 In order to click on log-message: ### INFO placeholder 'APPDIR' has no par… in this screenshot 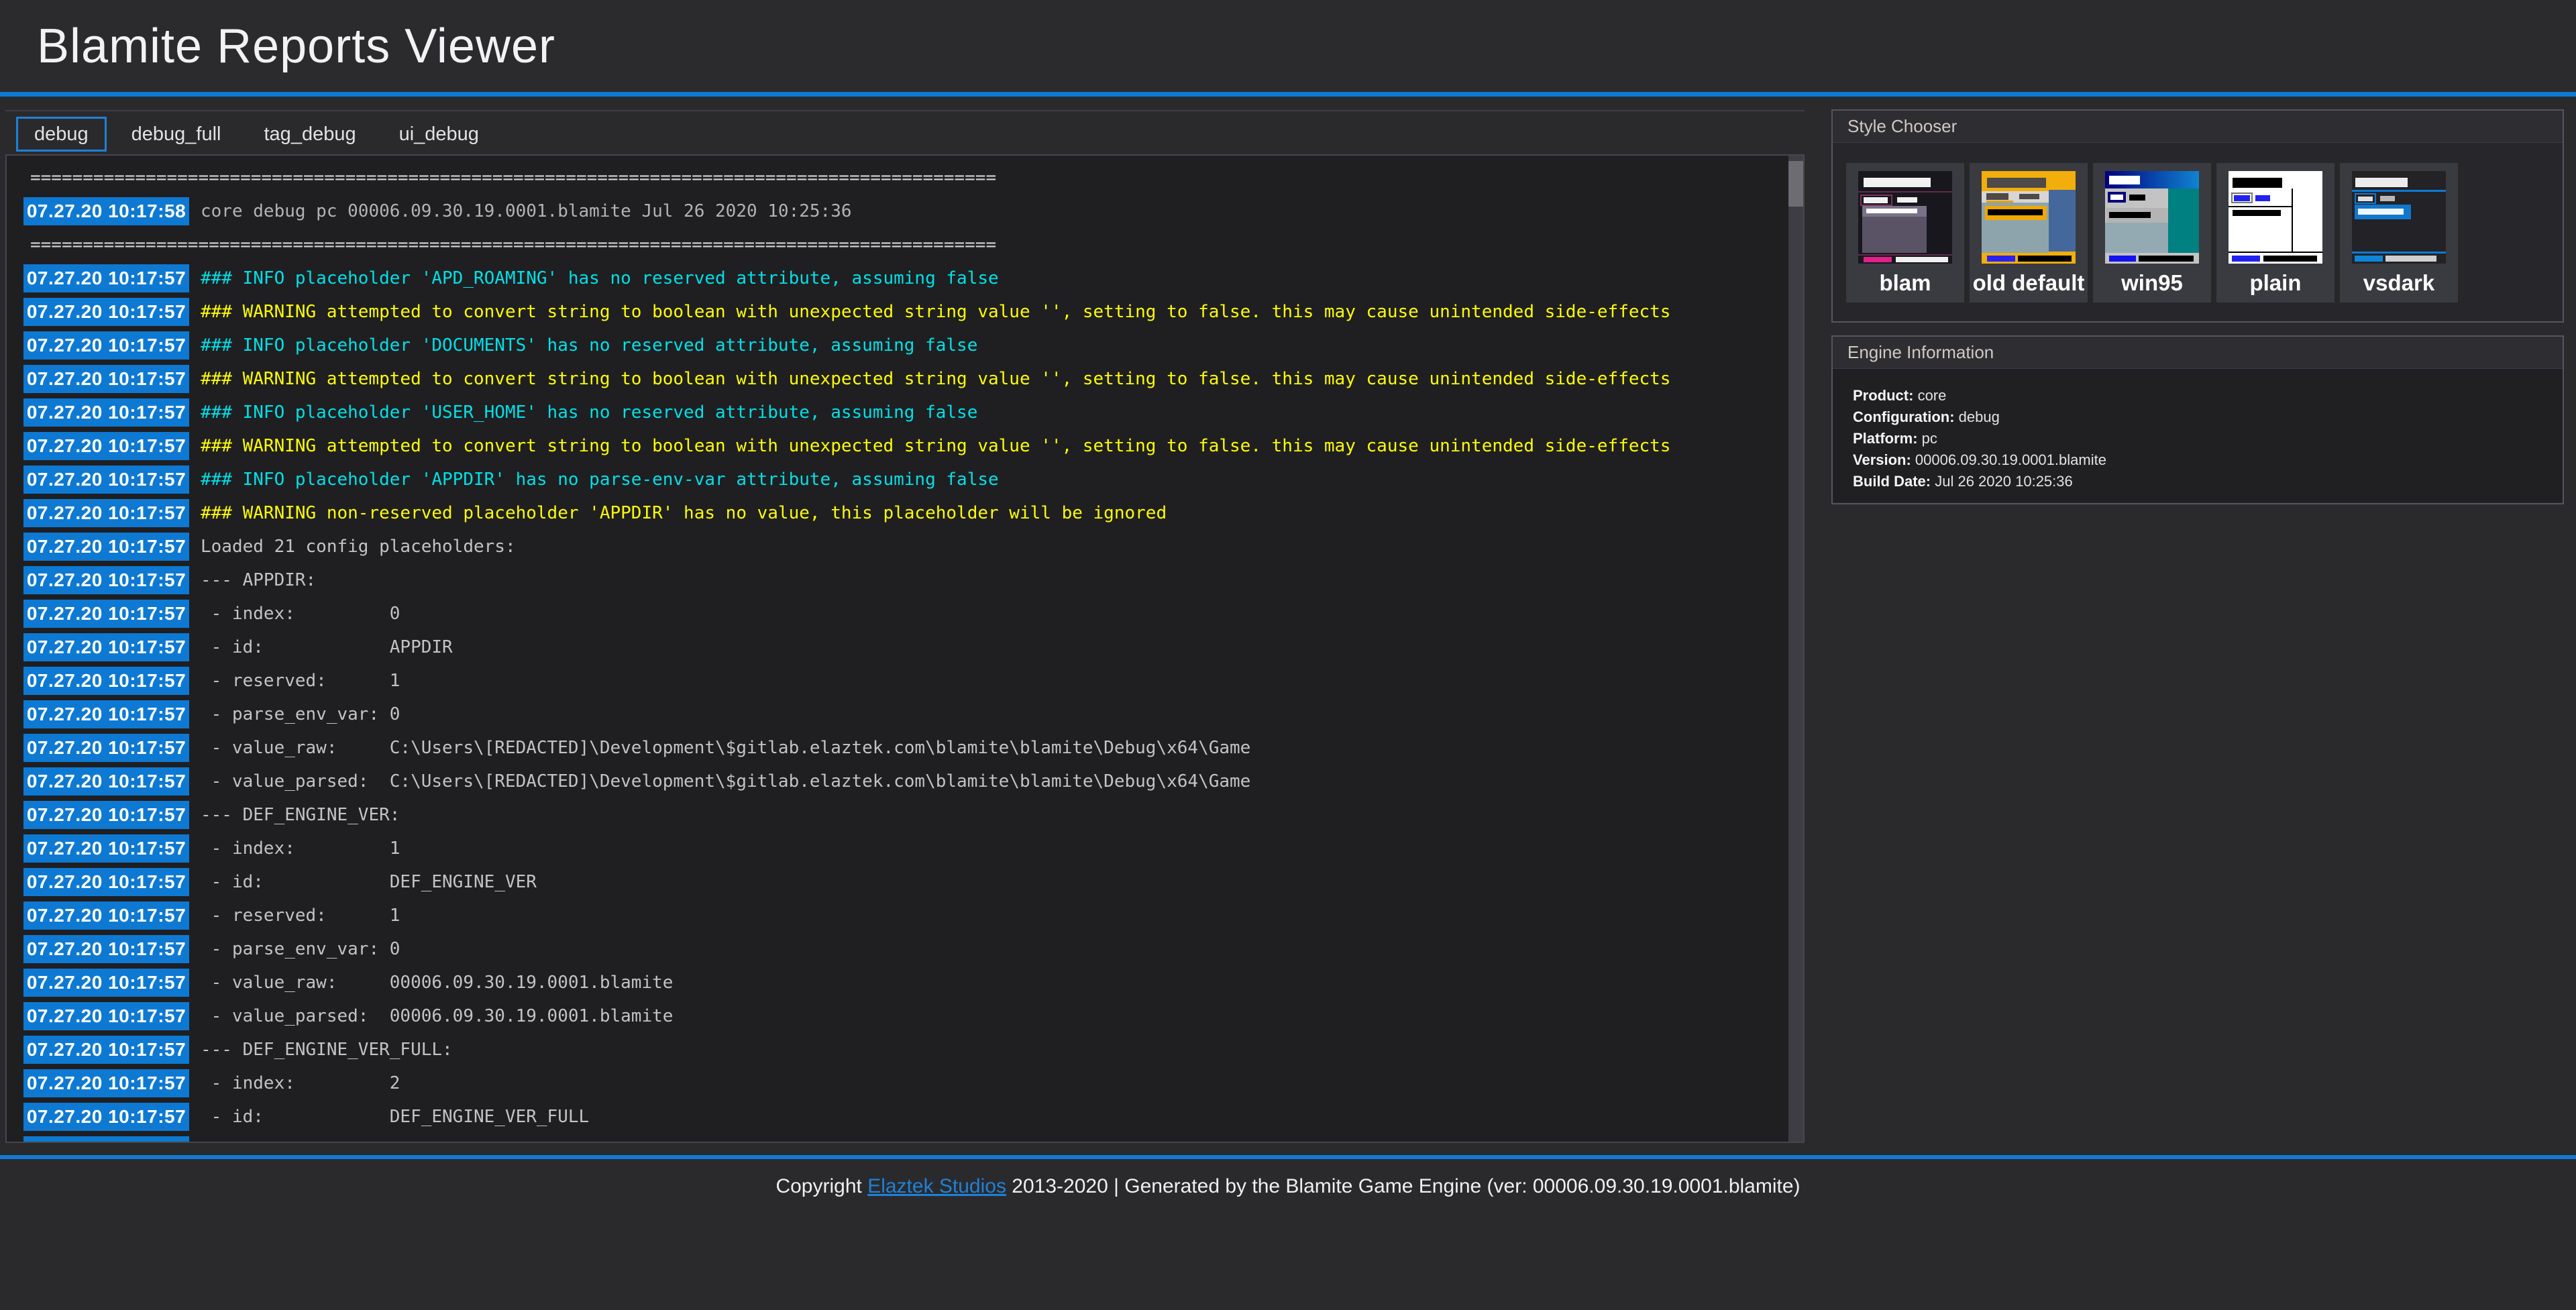, I will do `click(600, 480)`.